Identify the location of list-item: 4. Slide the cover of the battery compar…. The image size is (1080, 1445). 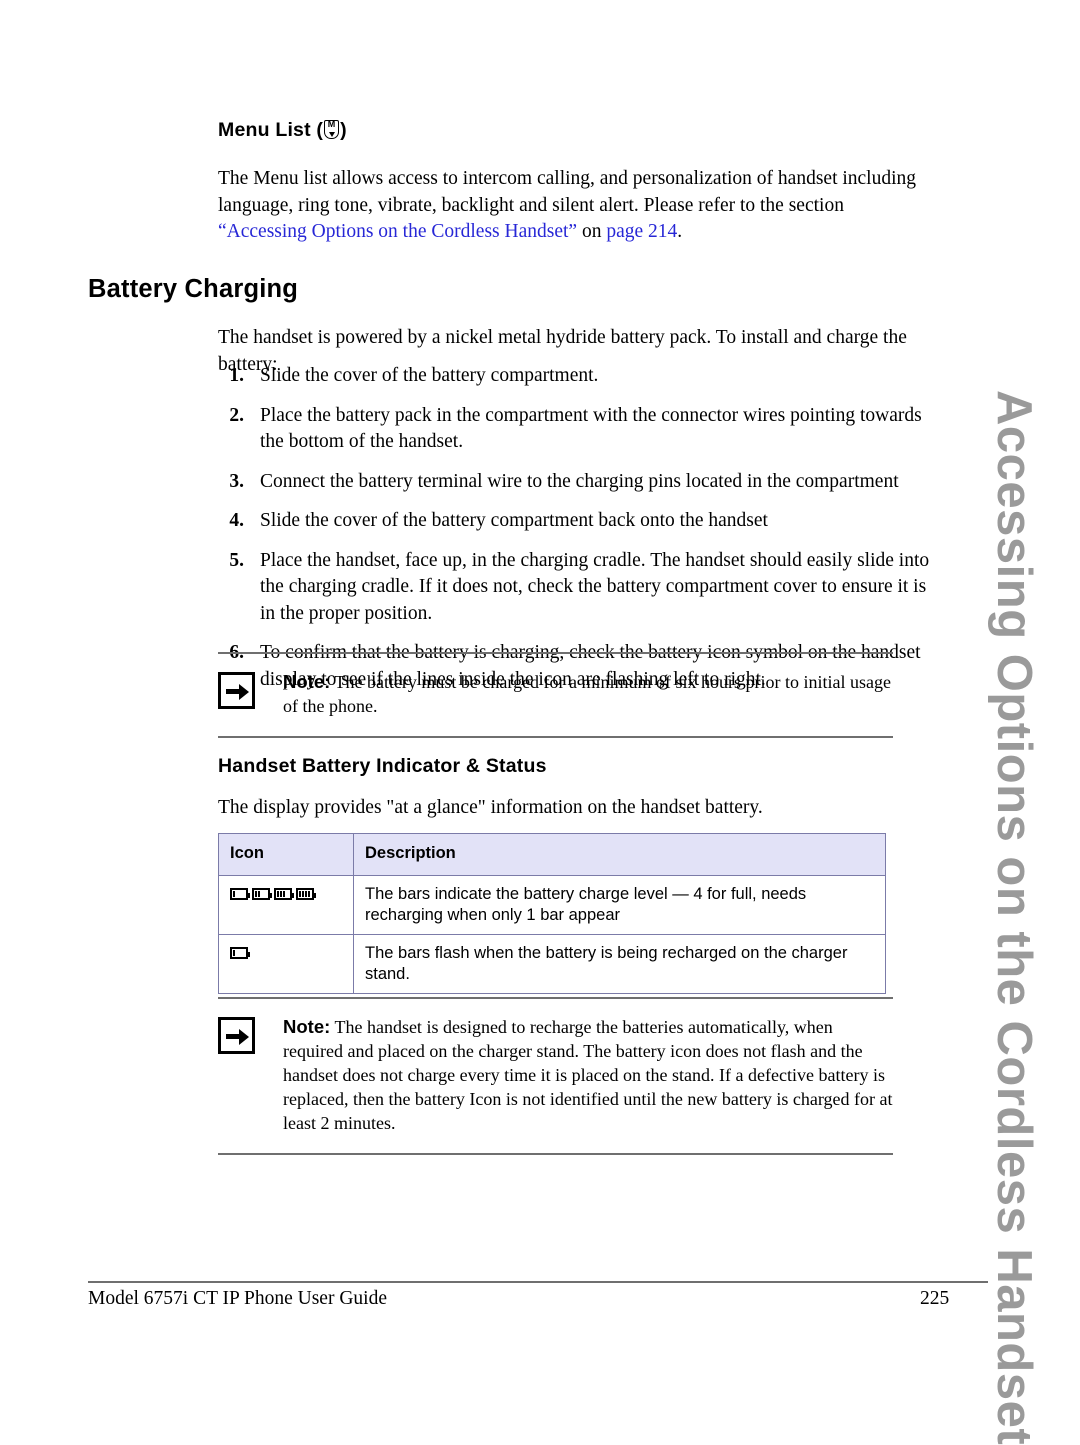
(580, 521).